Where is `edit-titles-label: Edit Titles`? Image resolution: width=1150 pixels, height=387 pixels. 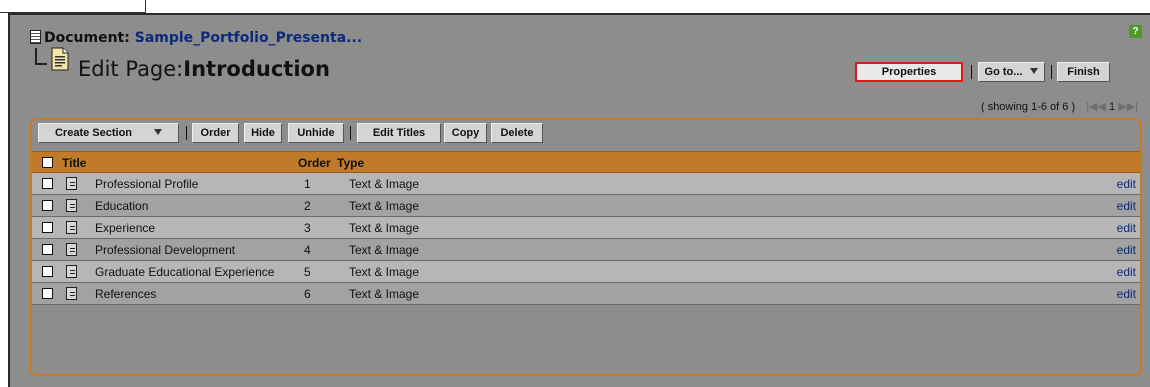
edit-titles-label: Edit Titles is located at coordinates (399, 133).